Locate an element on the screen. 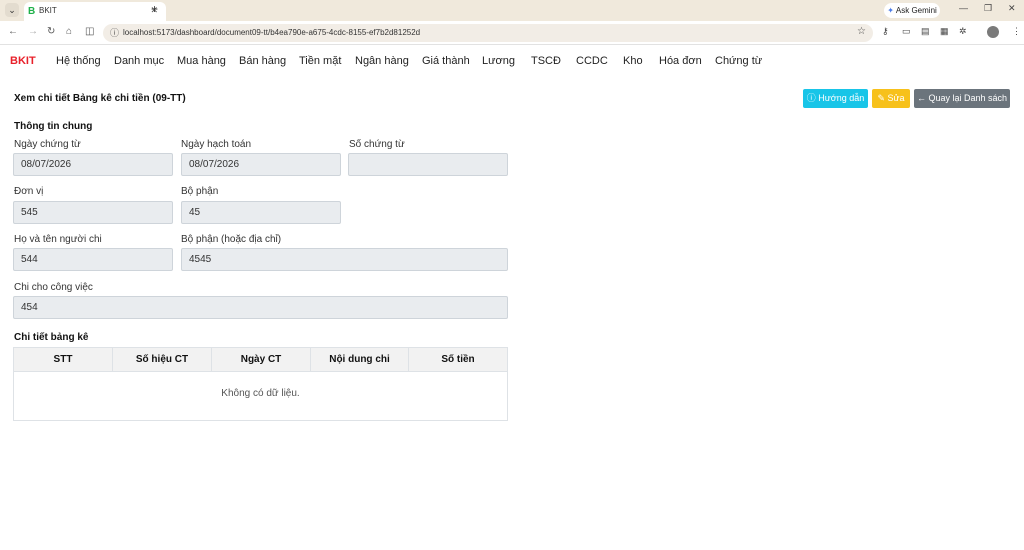  forward-icon: → is located at coordinates (33, 31).